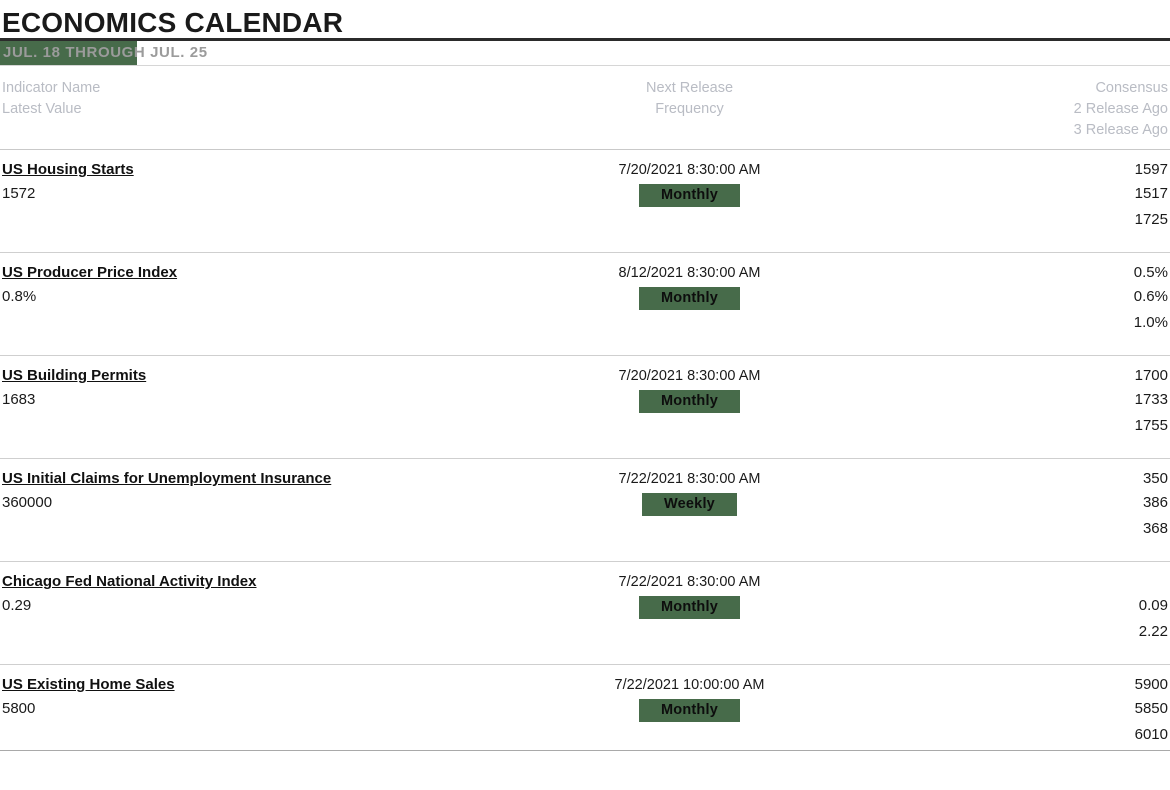 This screenshot has width=1170, height=790. What do you see at coordinates (17, 605) in the screenshot?
I see `latest-value: 0.29` at bounding box center [17, 605].